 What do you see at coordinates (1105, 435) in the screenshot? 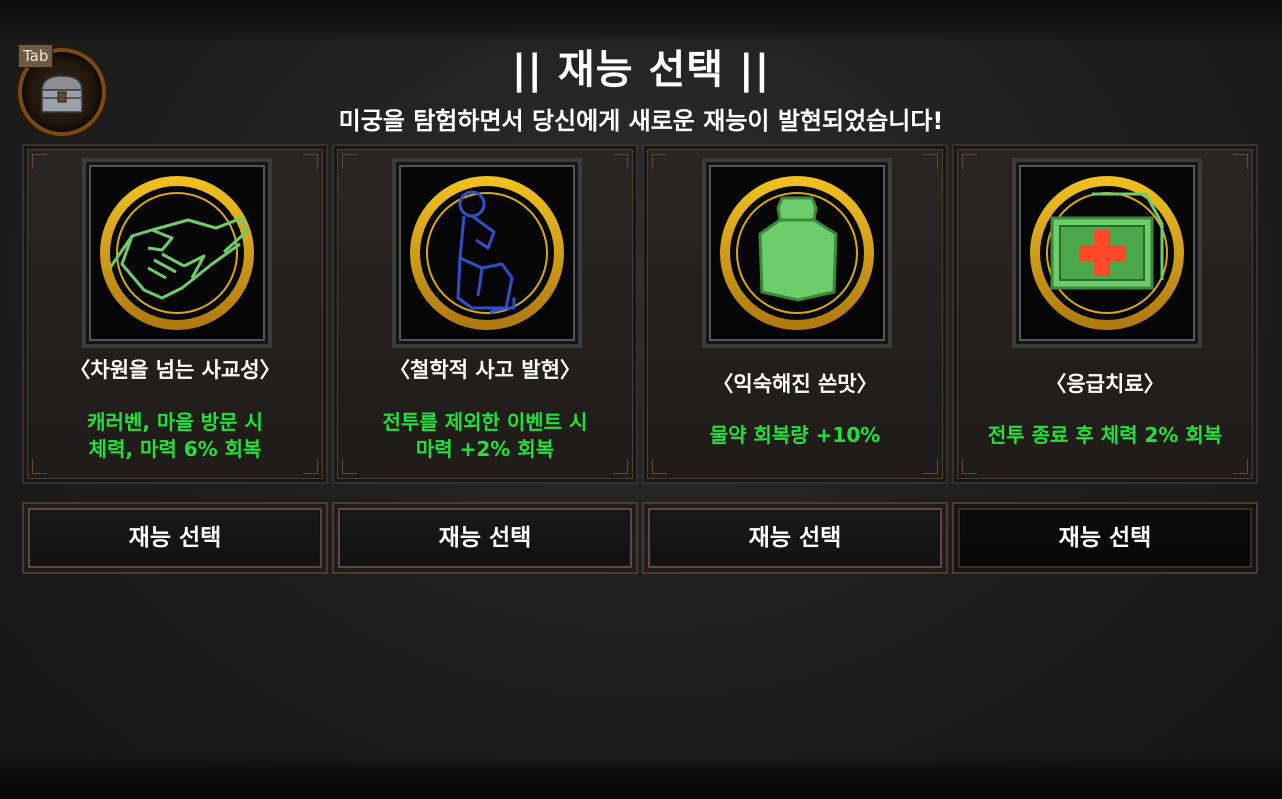
I see `talent-description-line1: 전투 종료 후 체력 2% 회복` at bounding box center [1105, 435].